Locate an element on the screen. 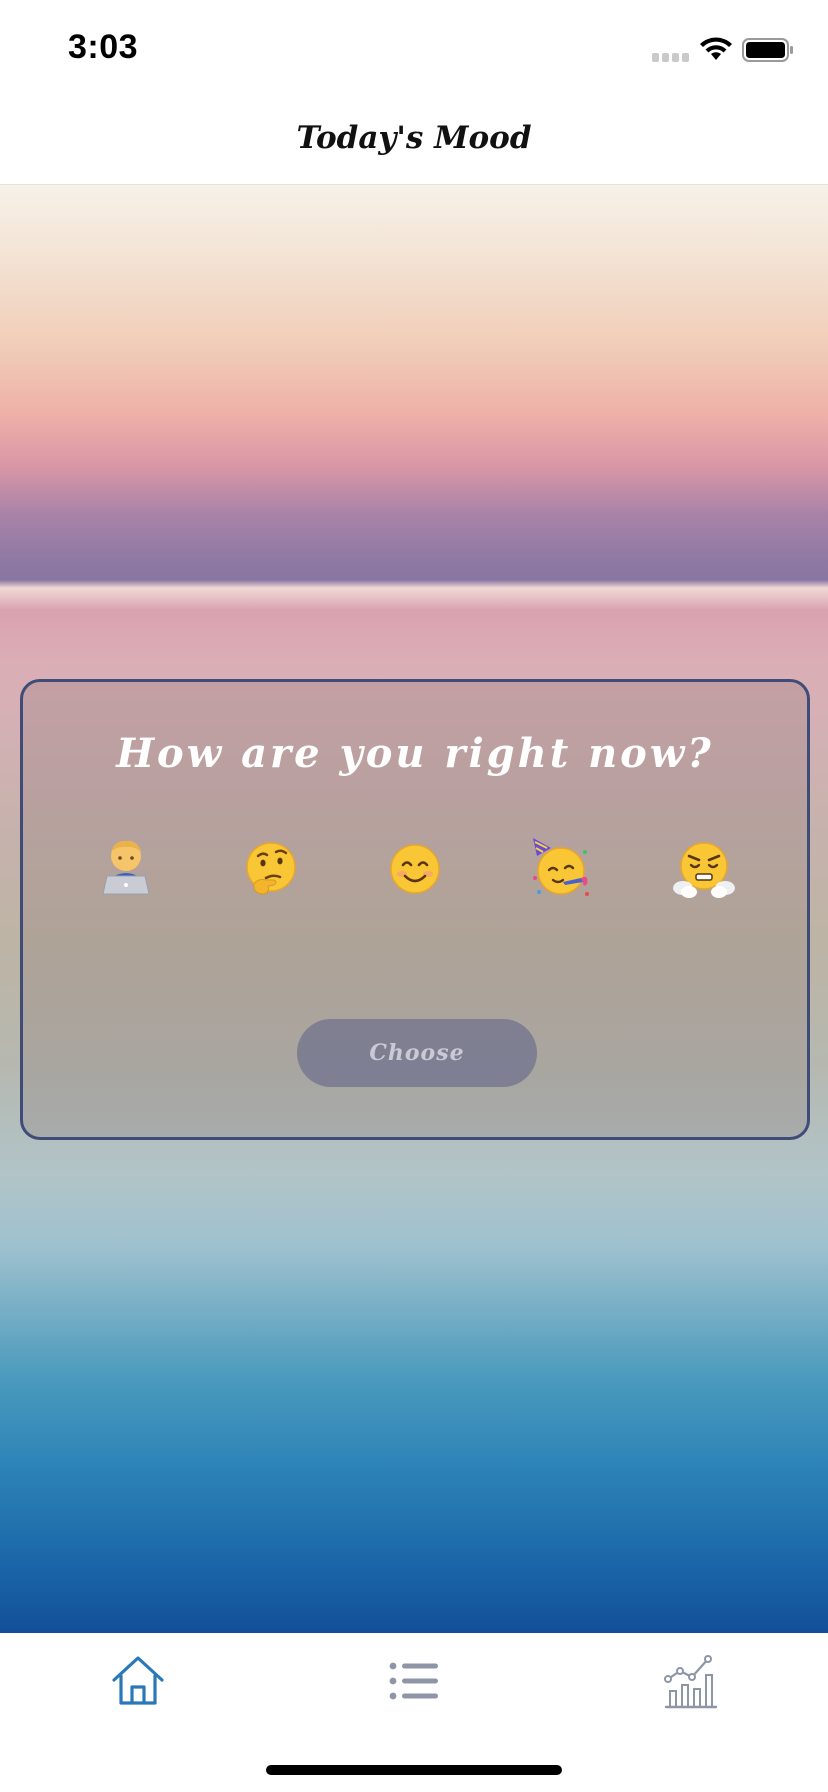  thinking-face-emoji is located at coordinates (271, 869).